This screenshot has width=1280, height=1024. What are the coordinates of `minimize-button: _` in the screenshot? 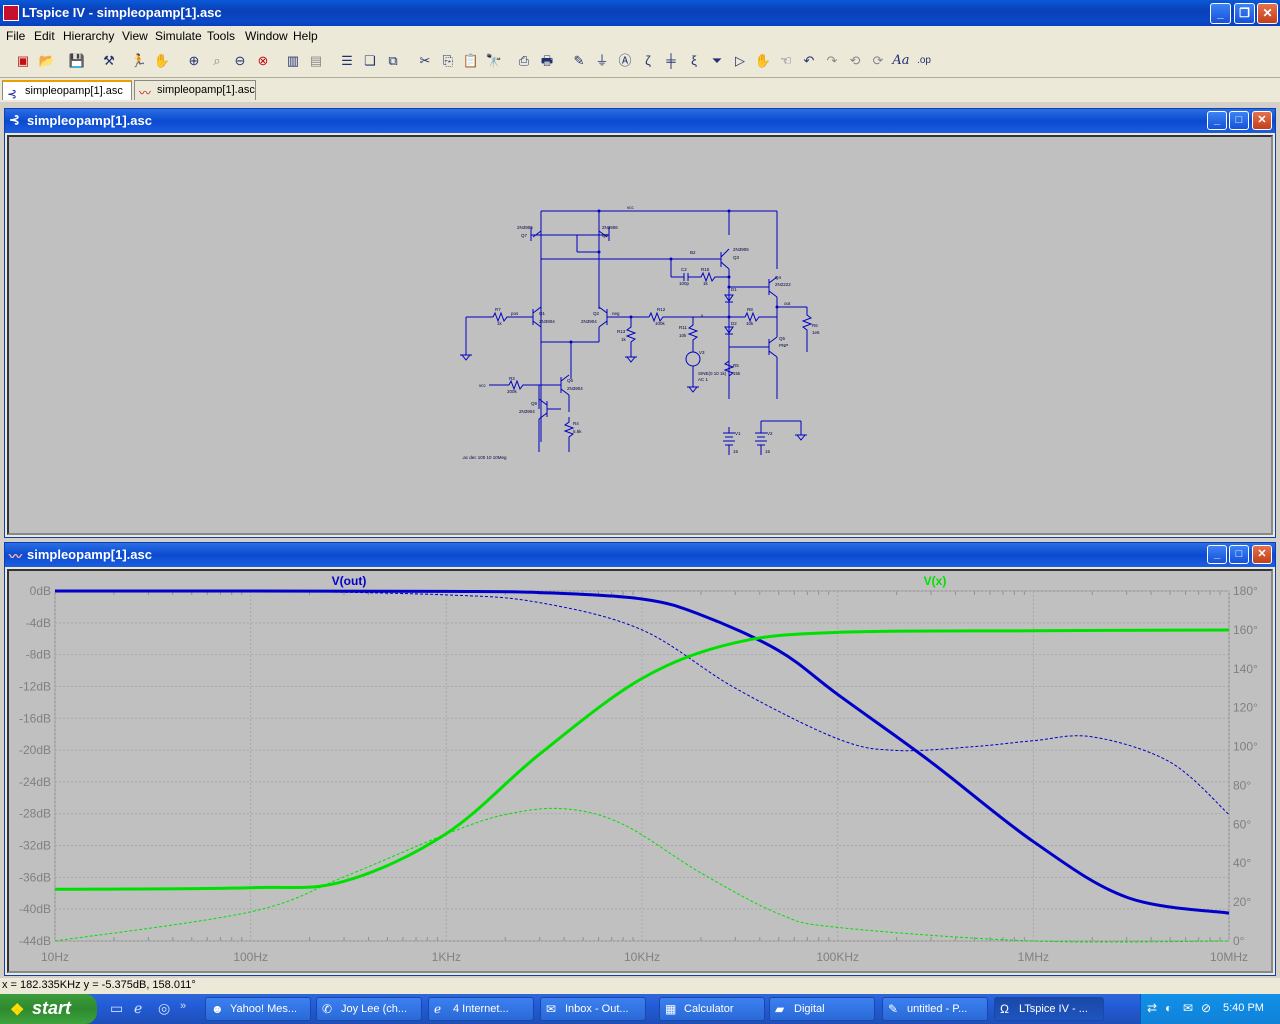 It's located at (1220, 13).